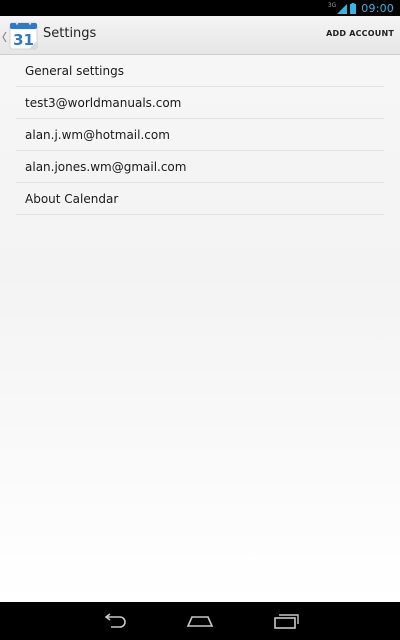 Image resolution: width=400 pixels, height=640 pixels. What do you see at coordinates (106, 166) in the screenshot?
I see `list-item-label: alan.jones.wm@gmail.com` at bounding box center [106, 166].